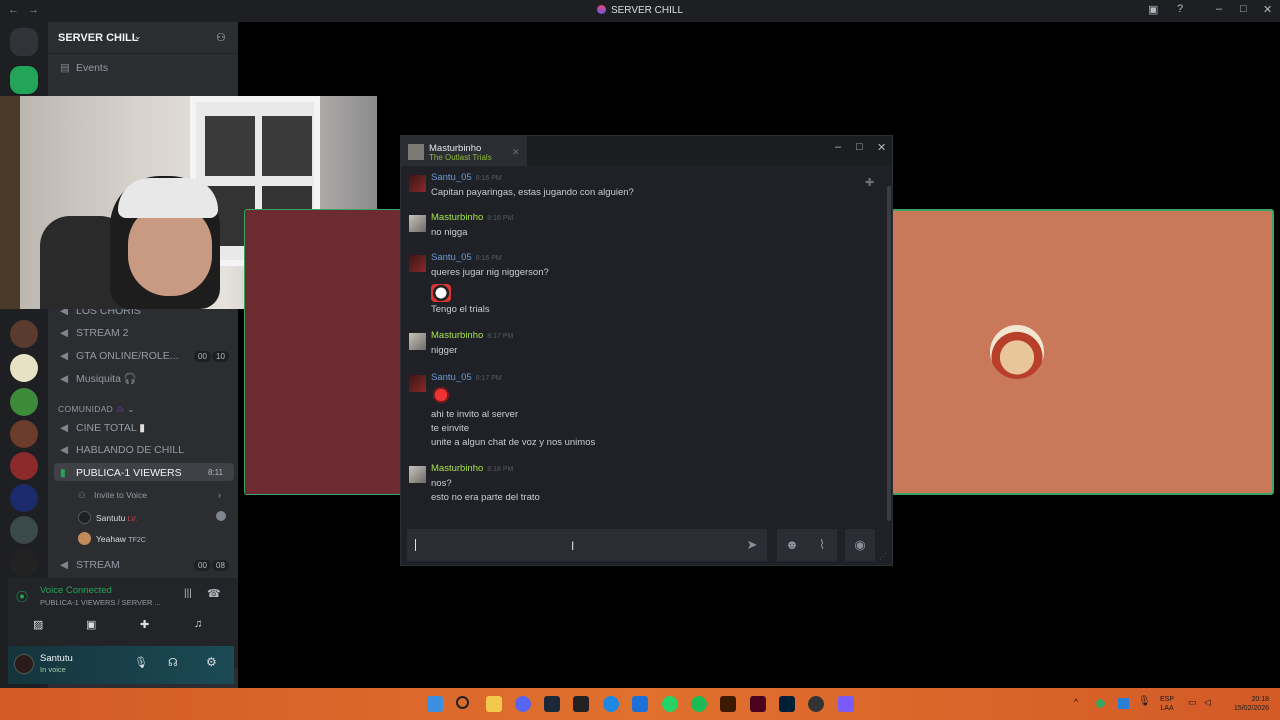  I want to click on author-name: Masturbinho, so click(457, 335).